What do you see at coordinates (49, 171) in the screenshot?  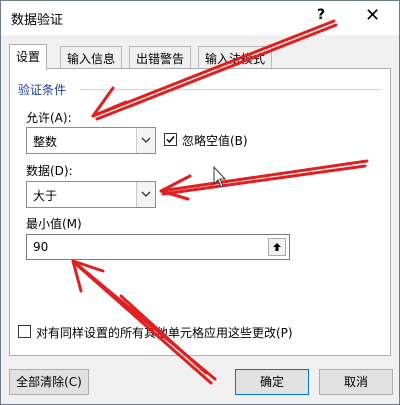 I see `data-label: 数据(D):` at bounding box center [49, 171].